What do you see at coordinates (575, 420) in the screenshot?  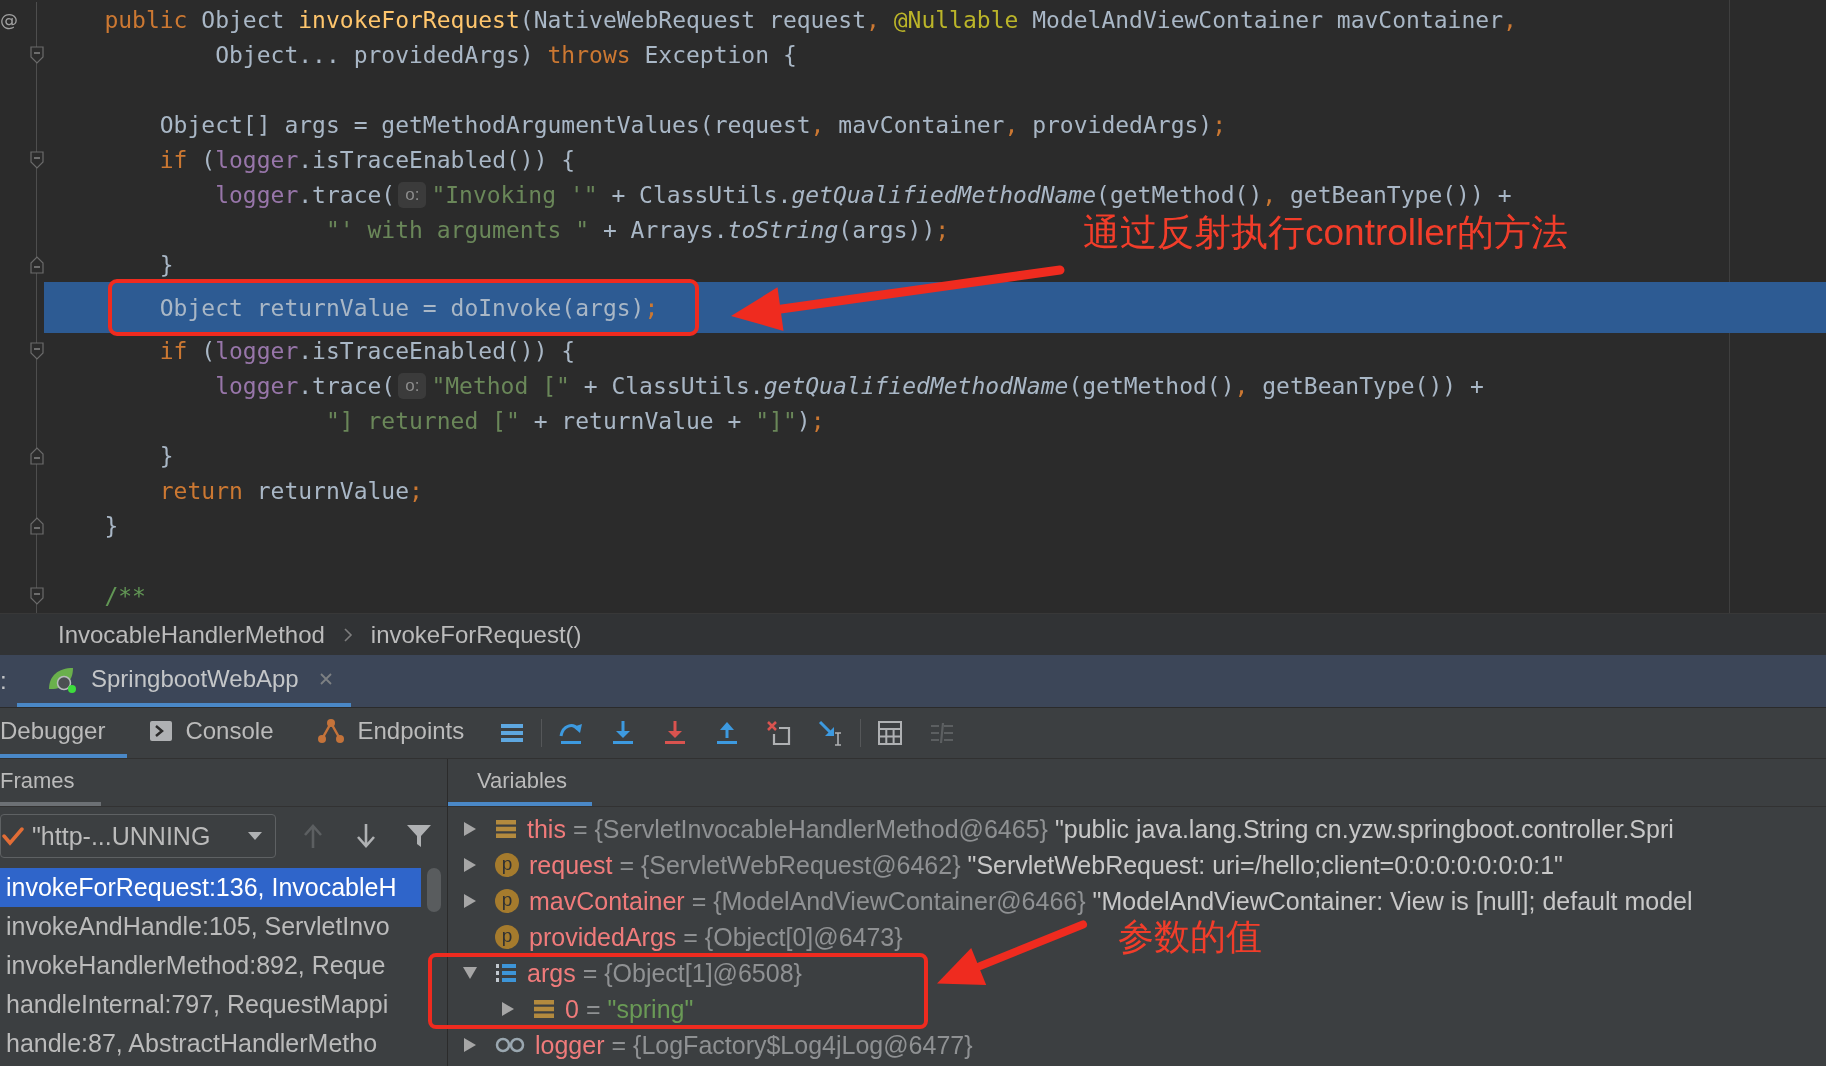 I see `code-text: "] returned [" + returnValue + "]");` at bounding box center [575, 420].